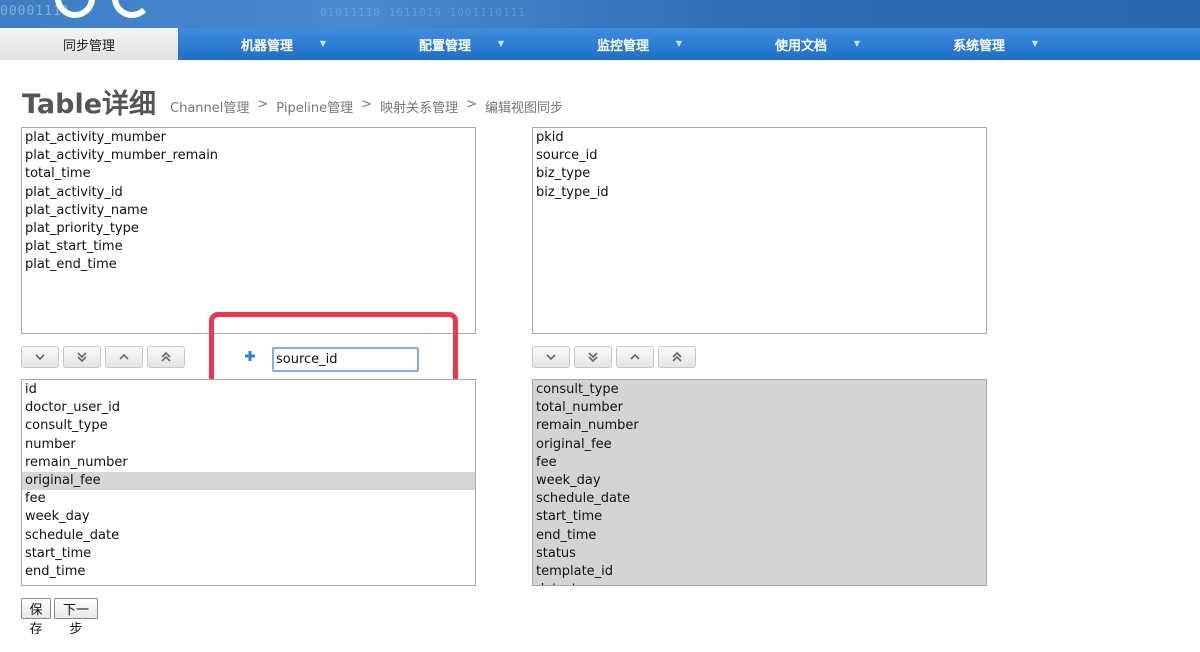 The height and width of the screenshot is (652, 1200). I want to click on main-nav: 同步管理 机器管理 ▼ 配置管理 ▼ 监控管理 ▼ 使用文档 ▼ 系统管理 ▼, so click(600, 44).